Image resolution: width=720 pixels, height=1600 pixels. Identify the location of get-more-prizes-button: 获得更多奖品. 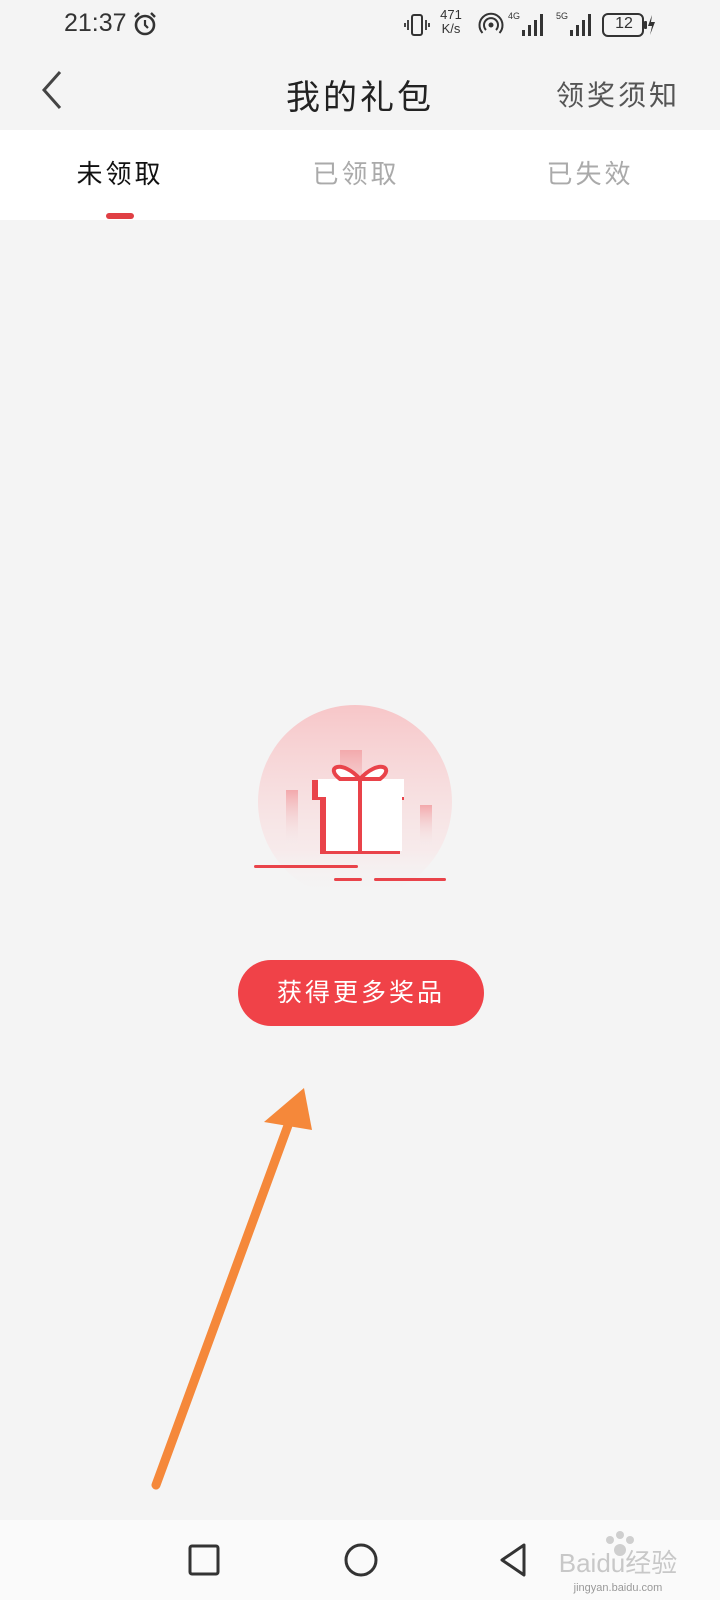
(361, 993).